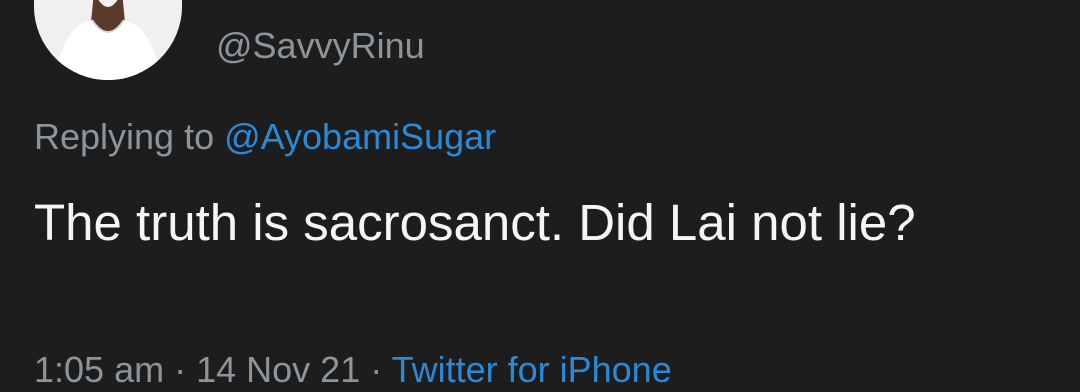 This screenshot has height=392, width=1080. I want to click on avatar-image, so click(108, 40).